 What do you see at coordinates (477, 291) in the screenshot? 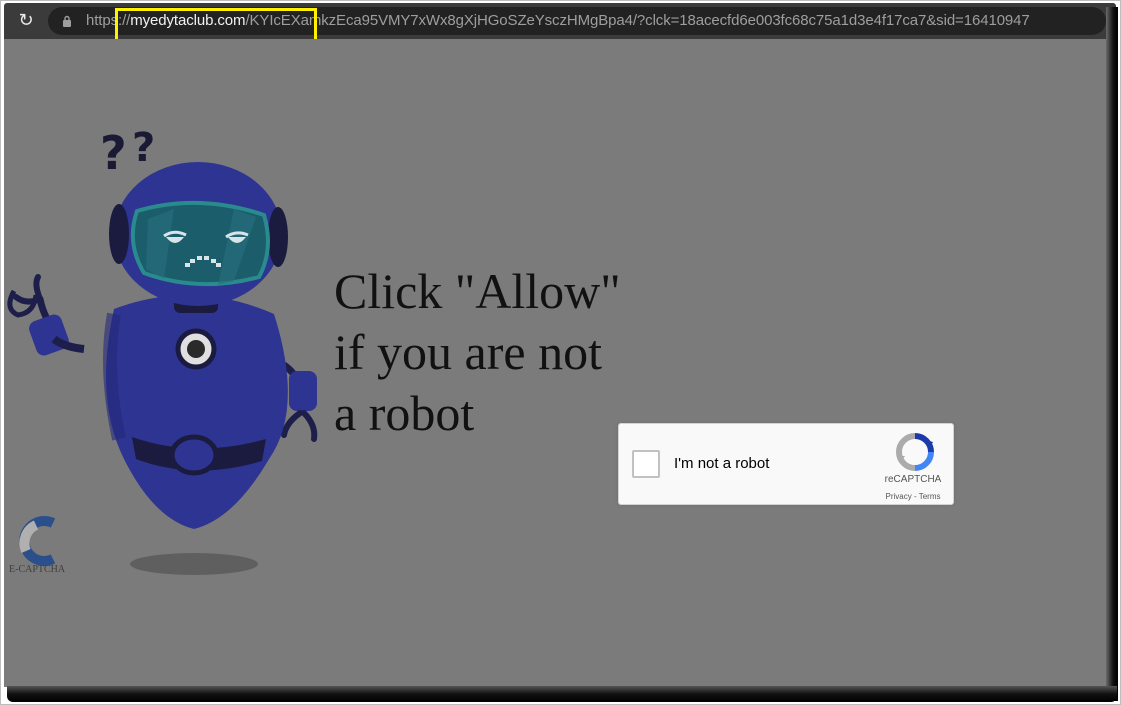
I see `message-line: Click "Allow"` at bounding box center [477, 291].